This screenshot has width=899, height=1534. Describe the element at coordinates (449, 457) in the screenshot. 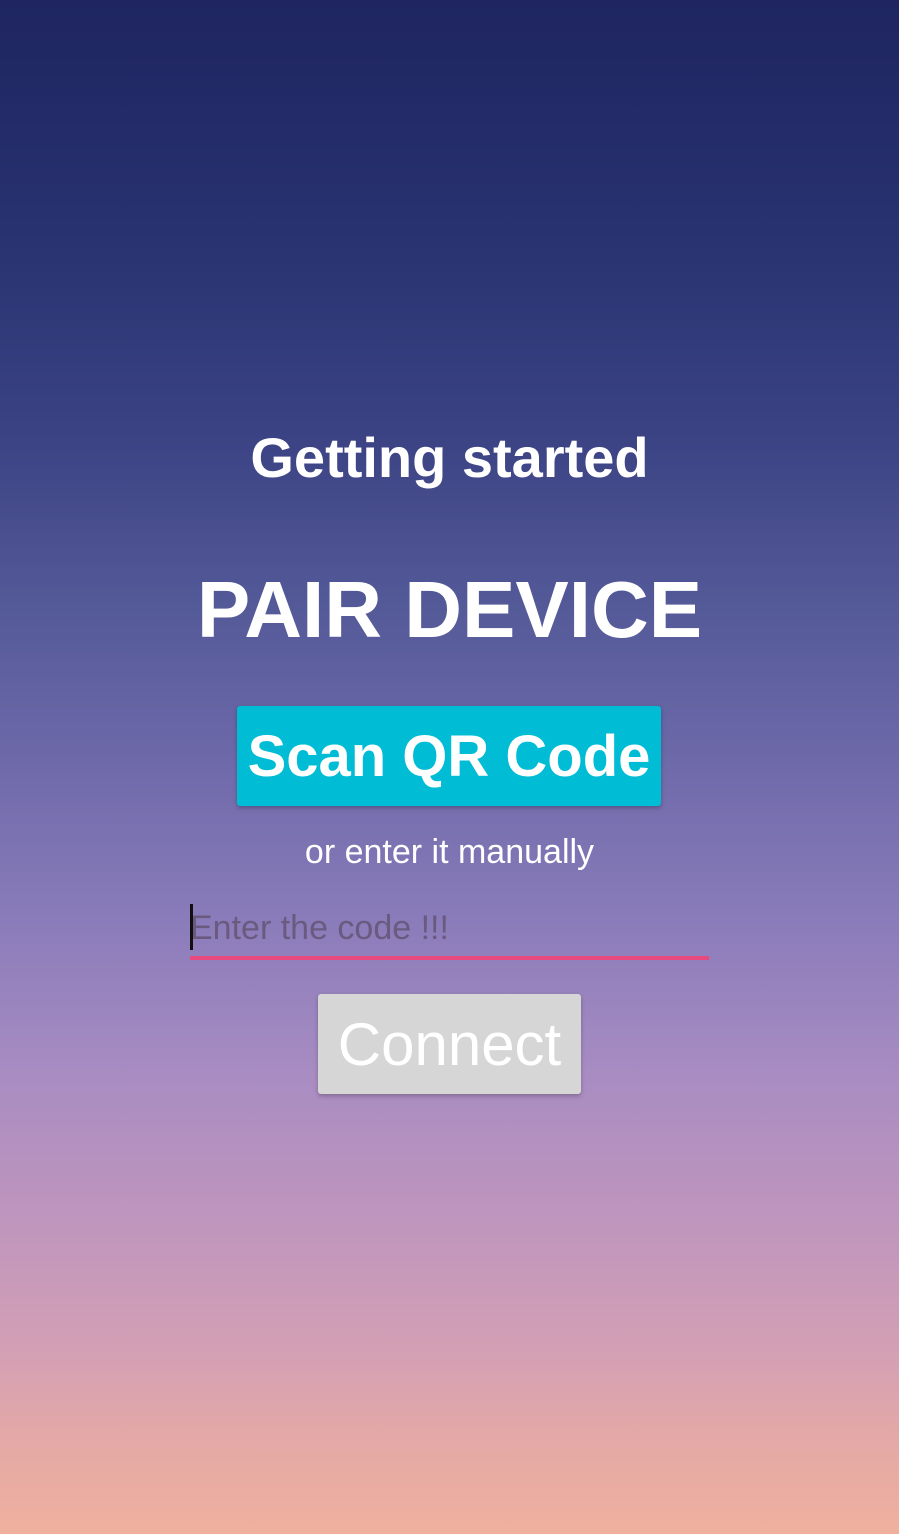

I see `getting-started-heading: Getting started` at that location.